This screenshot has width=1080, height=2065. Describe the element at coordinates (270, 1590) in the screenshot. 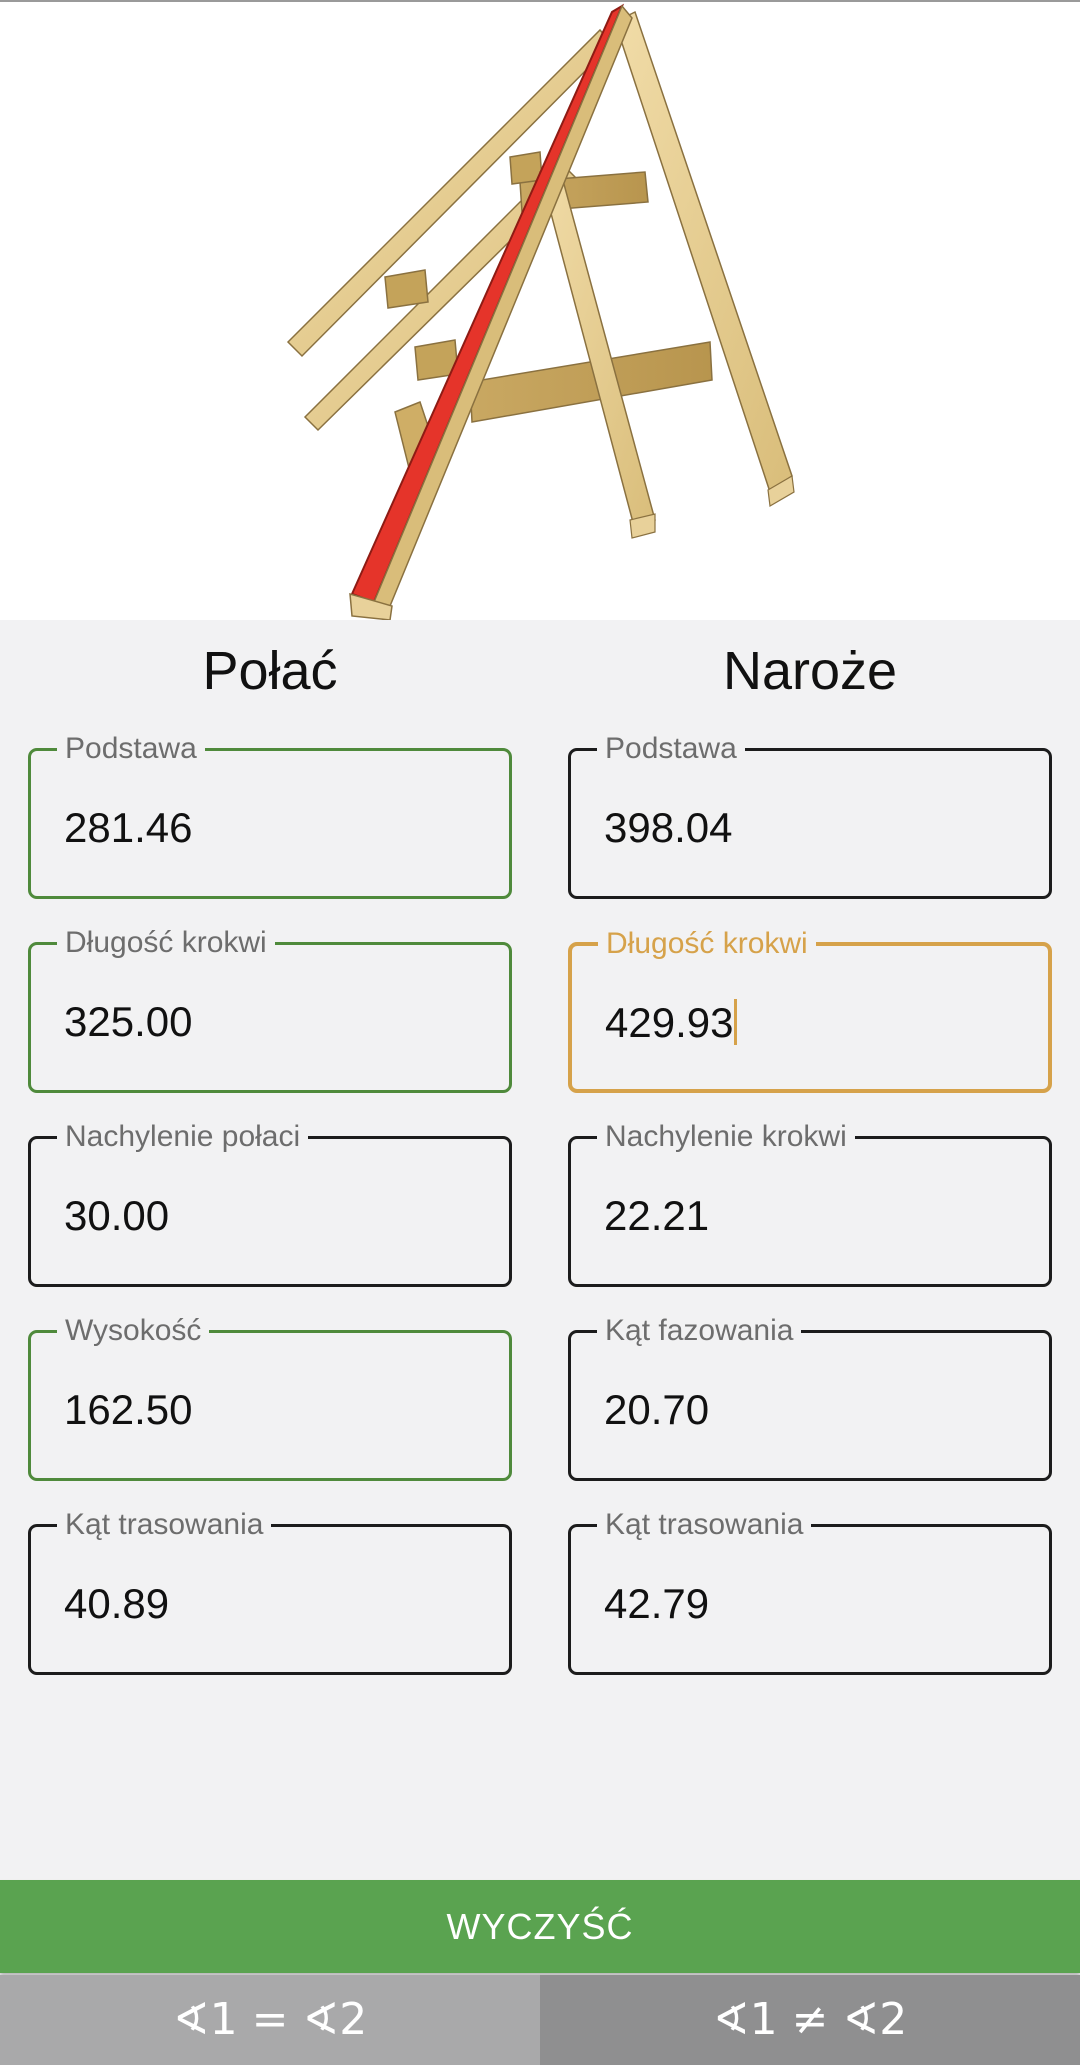

I see `kat-trasowania-field-polac: Kąt trasowania 40.89` at that location.